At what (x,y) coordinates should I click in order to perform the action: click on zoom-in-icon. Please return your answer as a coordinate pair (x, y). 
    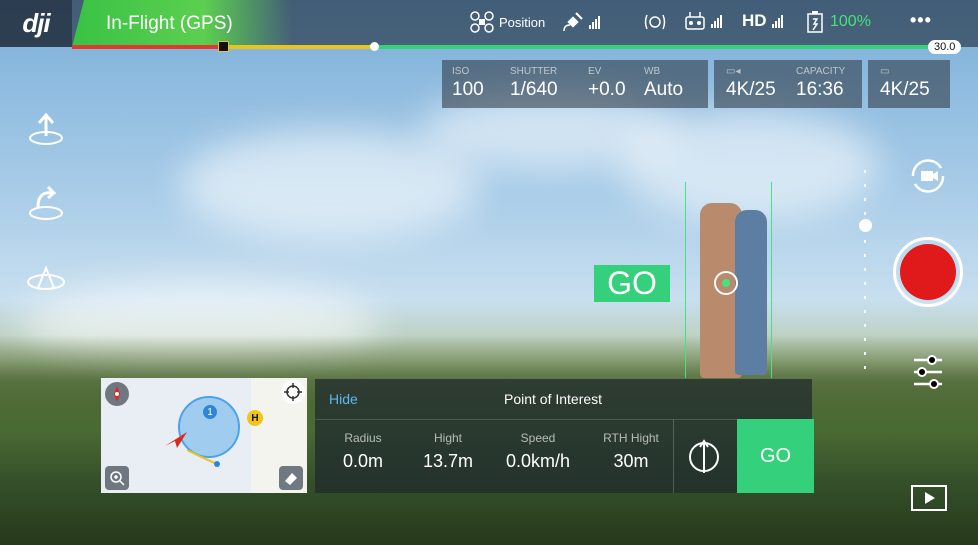
    Looking at the image, I should click on (117, 478).